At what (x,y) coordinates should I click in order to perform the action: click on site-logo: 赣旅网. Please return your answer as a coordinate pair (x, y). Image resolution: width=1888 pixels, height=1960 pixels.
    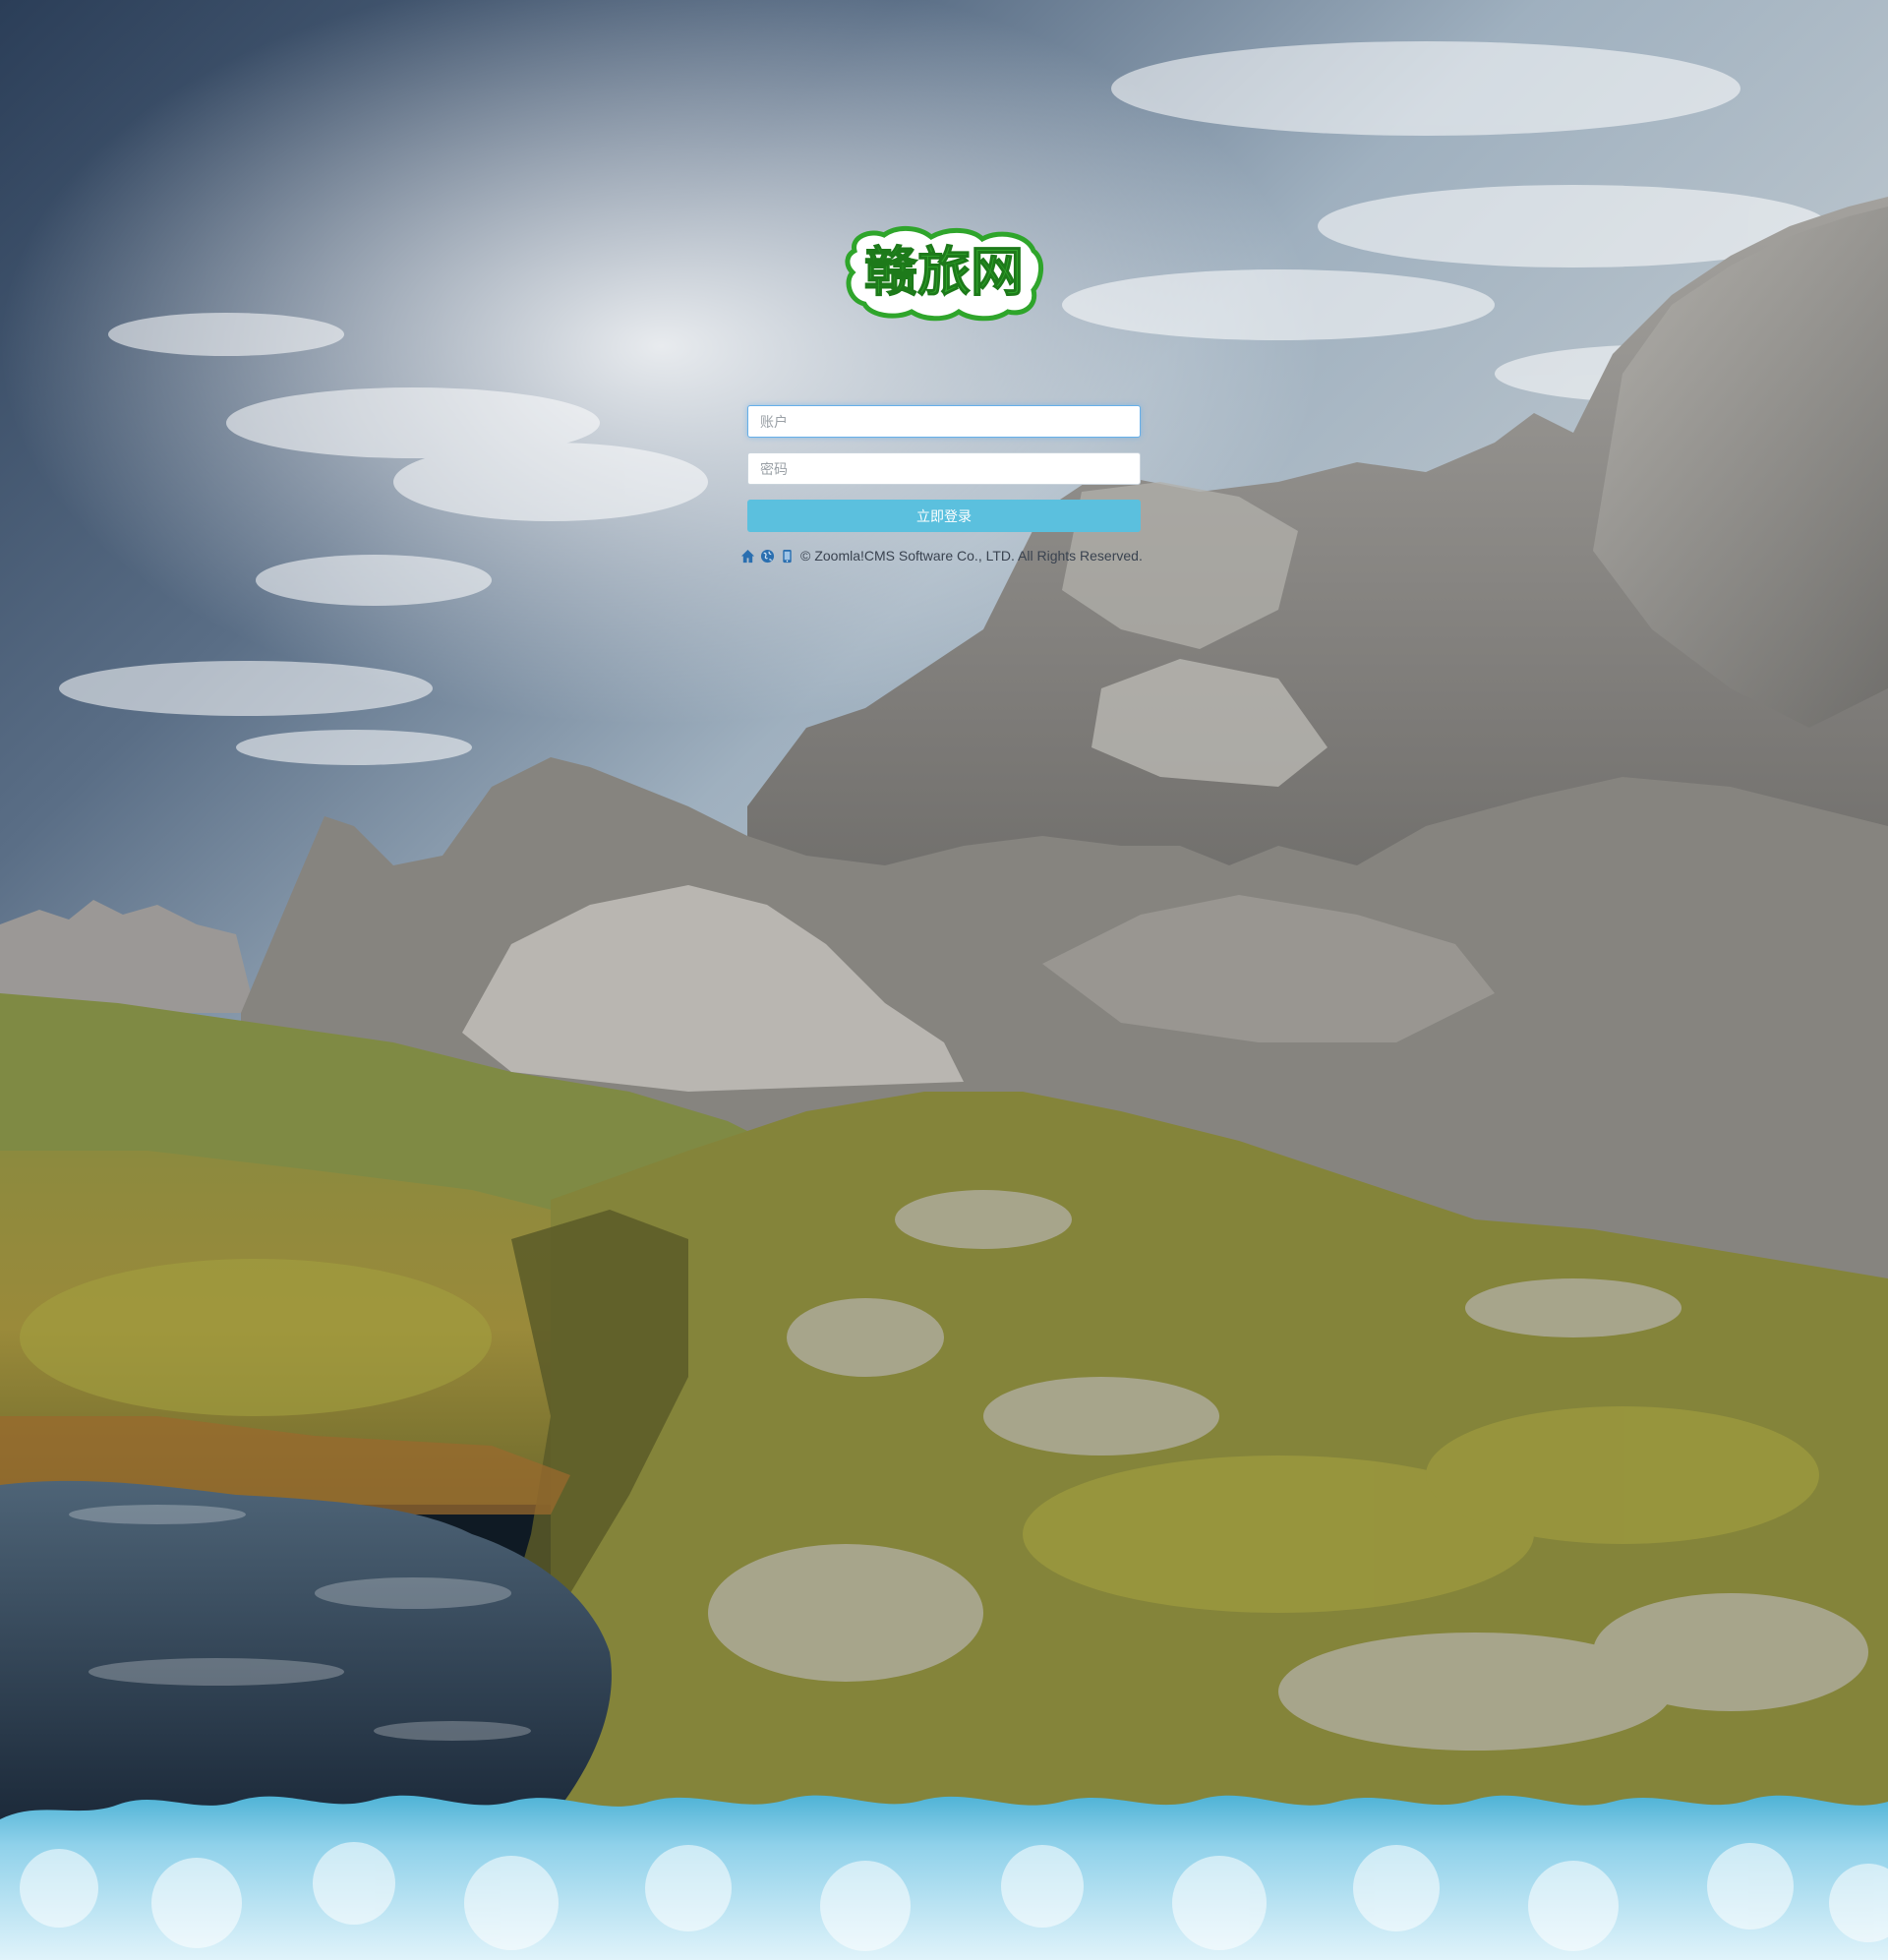
    Looking at the image, I should click on (944, 273).